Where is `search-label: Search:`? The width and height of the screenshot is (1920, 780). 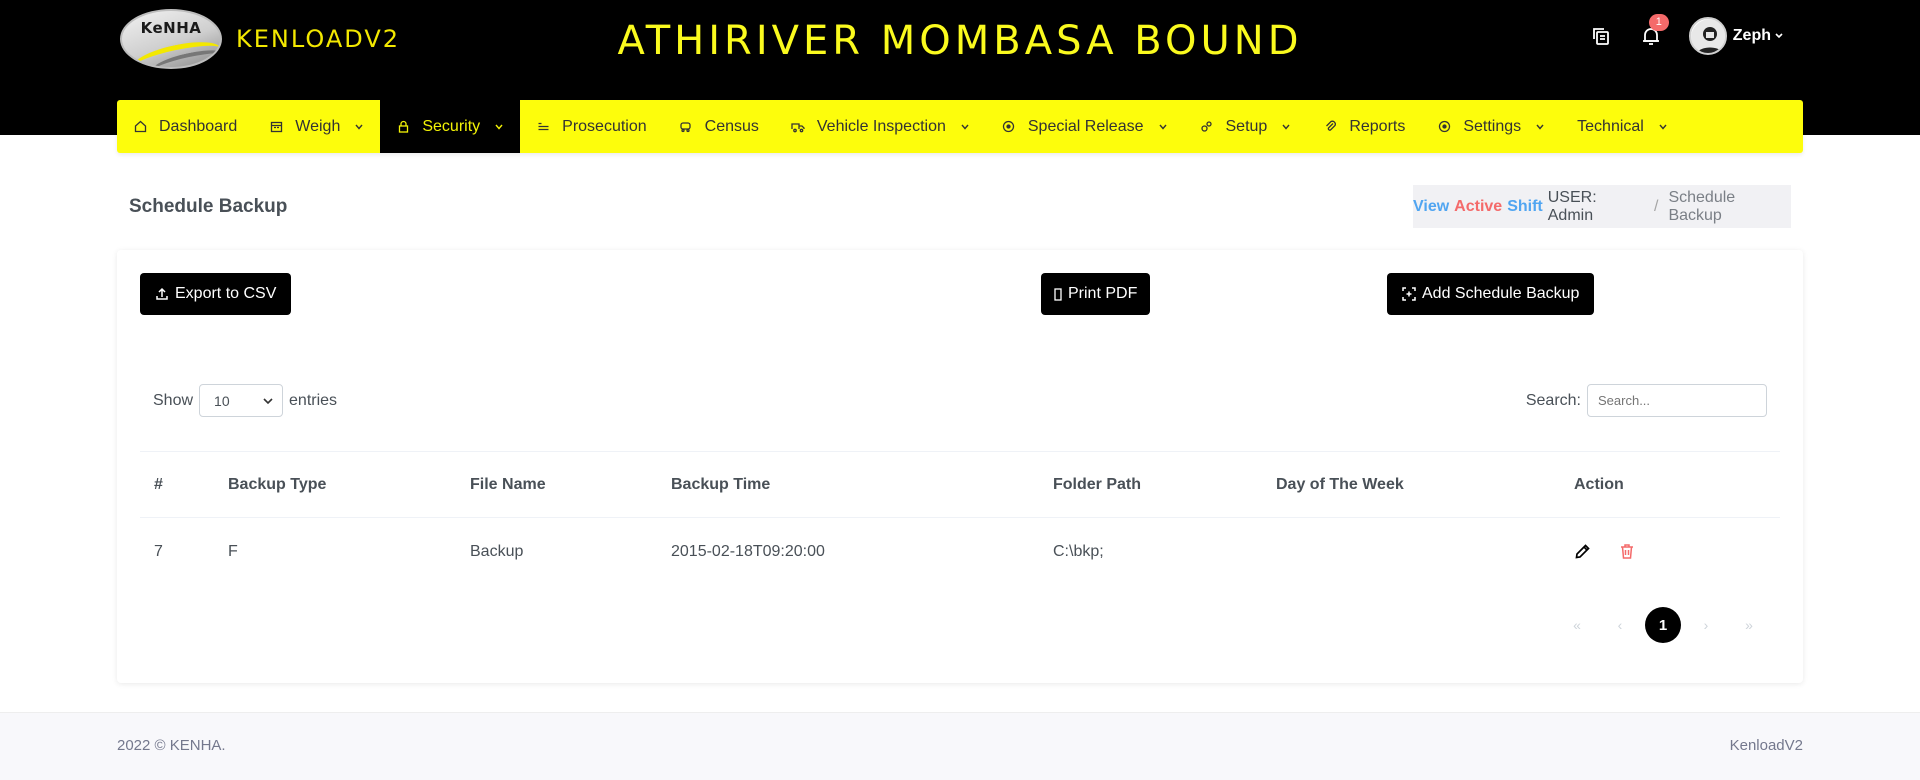 search-label: Search: is located at coordinates (1553, 400).